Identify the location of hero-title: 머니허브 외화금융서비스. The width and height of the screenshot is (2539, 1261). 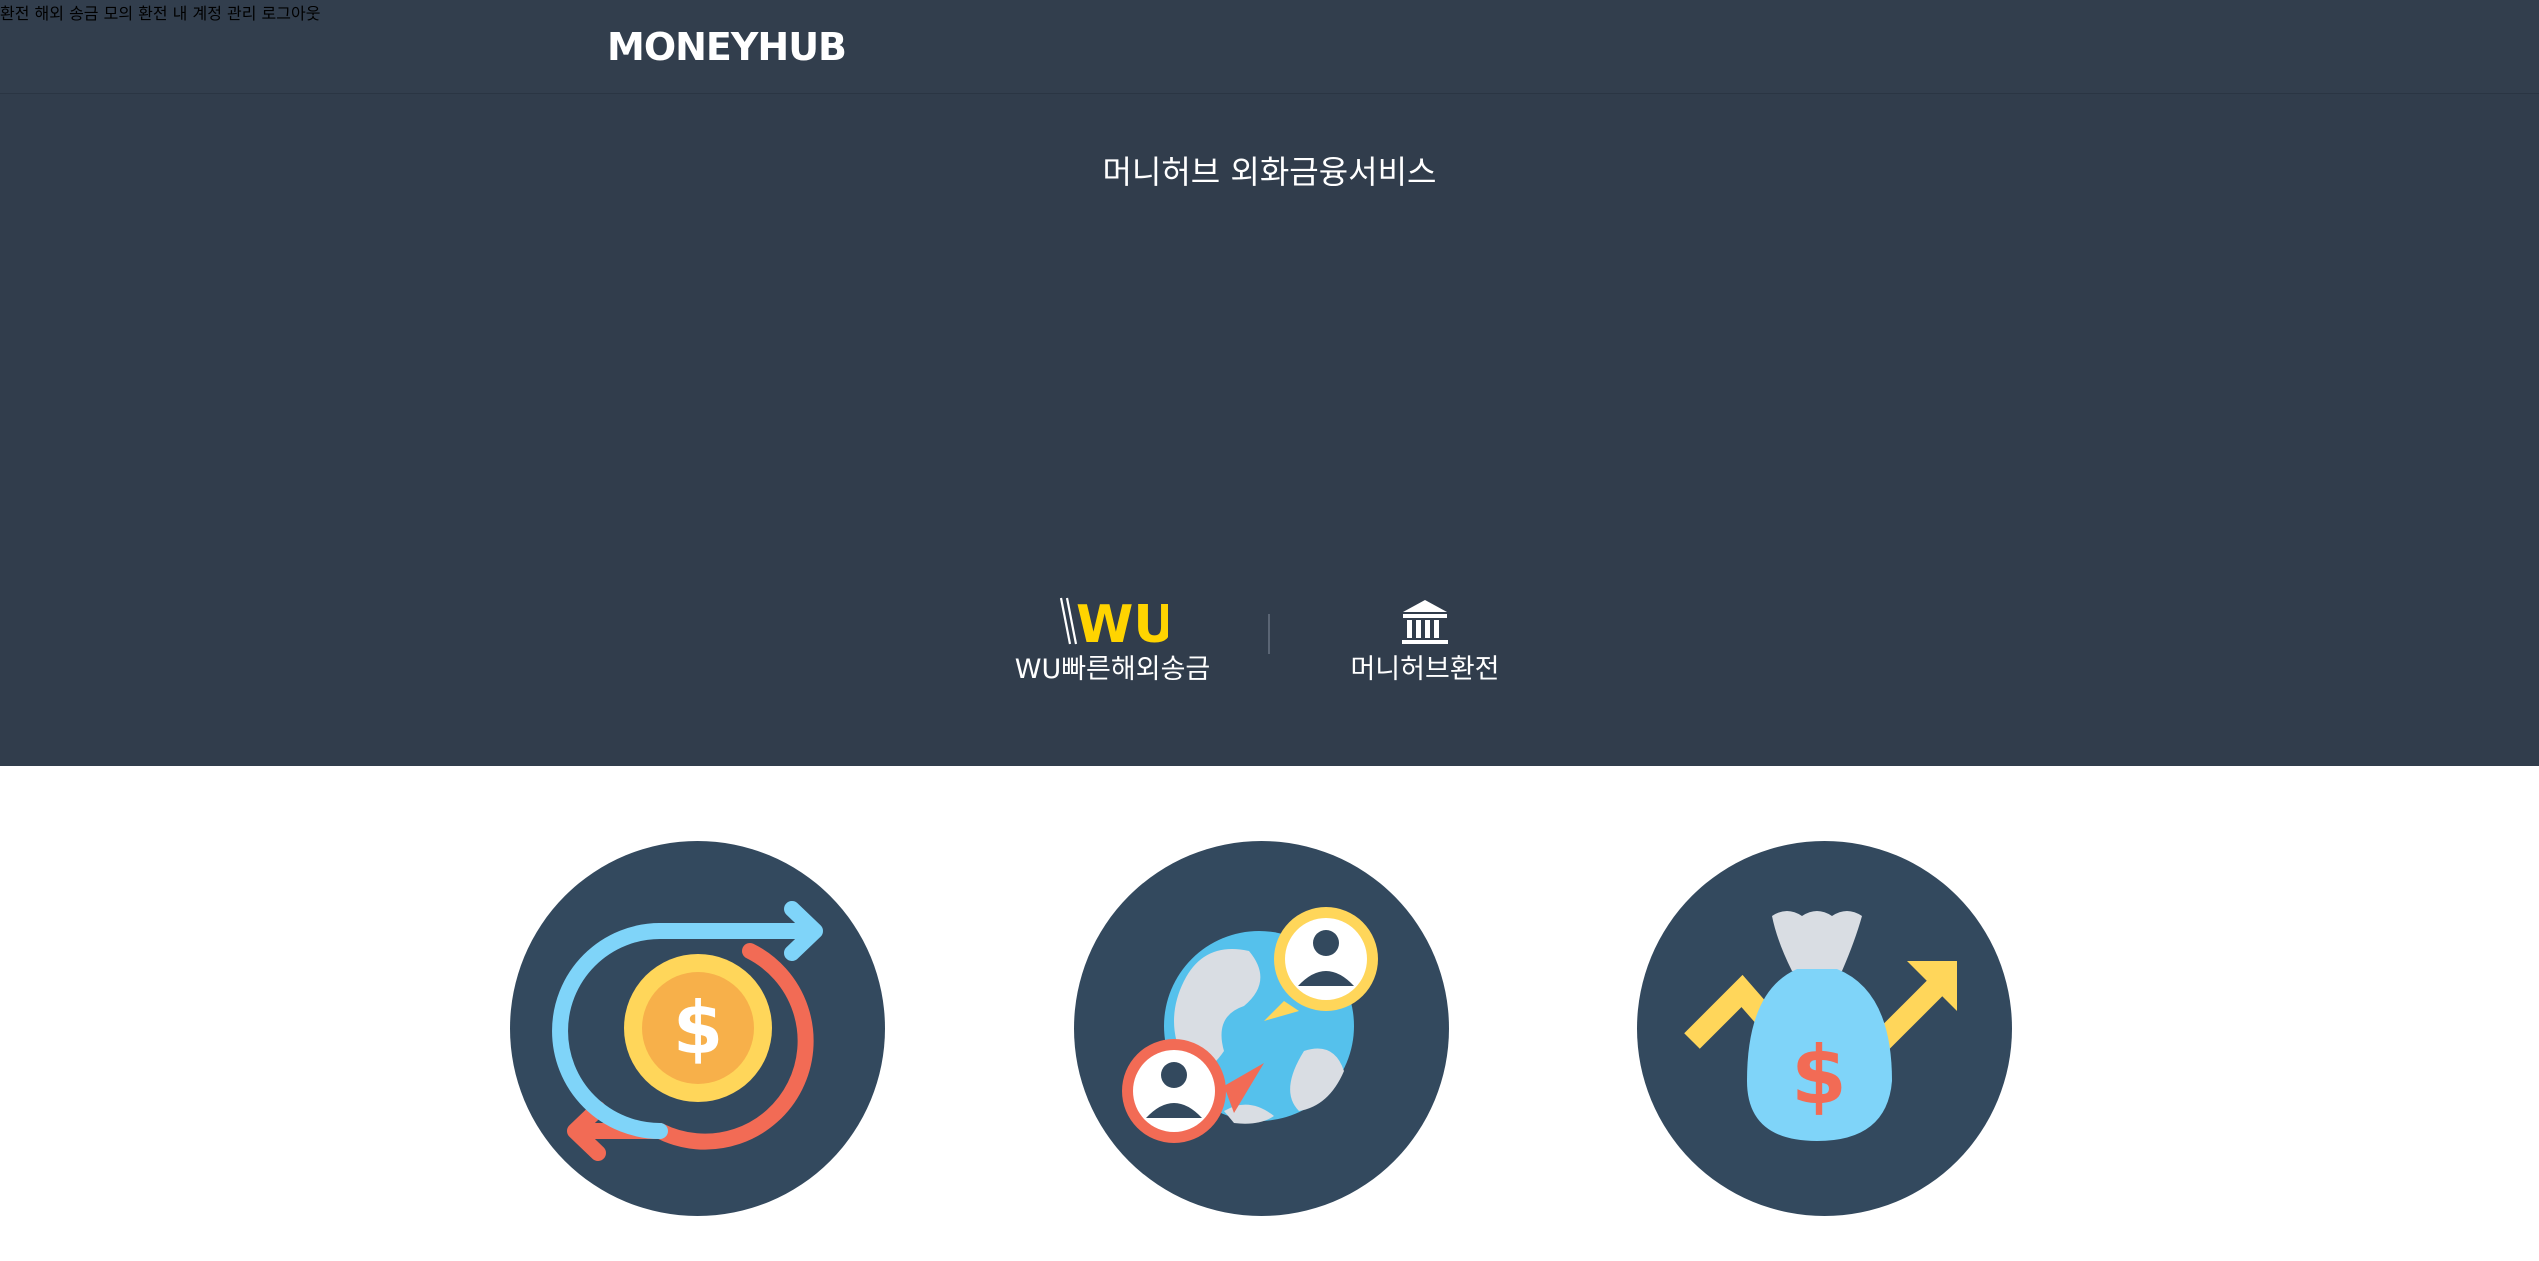
(1269, 172).